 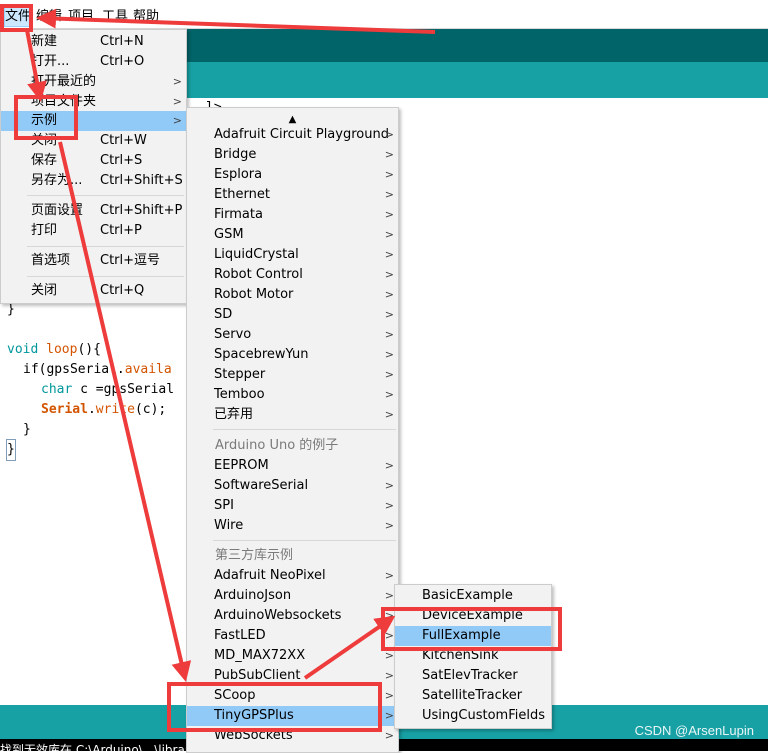 What do you see at coordinates (36, 65) in the screenshot?
I see `arrow-to-examples` at bounding box center [36, 65].